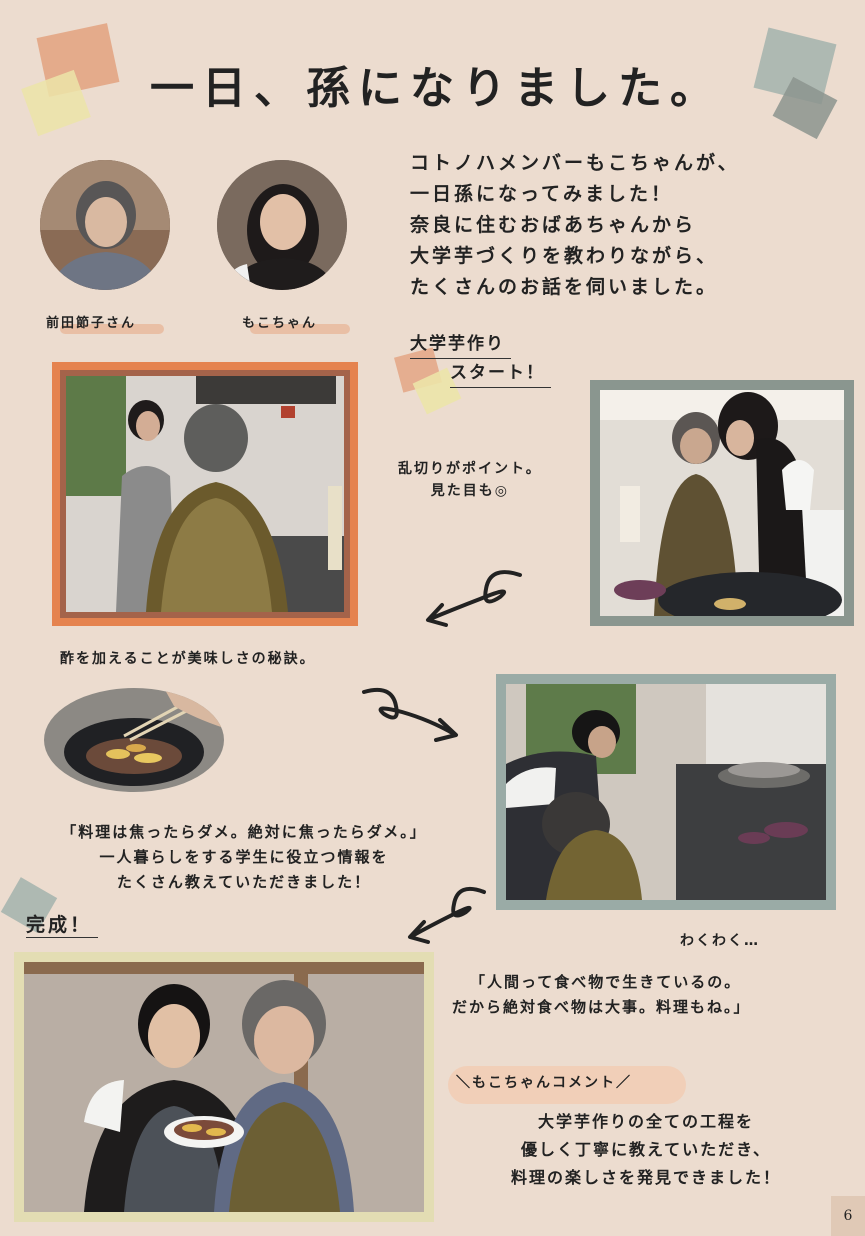 The height and width of the screenshot is (1236, 865). What do you see at coordinates (654, 995) in the screenshot?
I see `quote-grandma-food: 「人間って食べ物で生きているの。 だから絶対食べ物は大事。料理もね。」` at bounding box center [654, 995].